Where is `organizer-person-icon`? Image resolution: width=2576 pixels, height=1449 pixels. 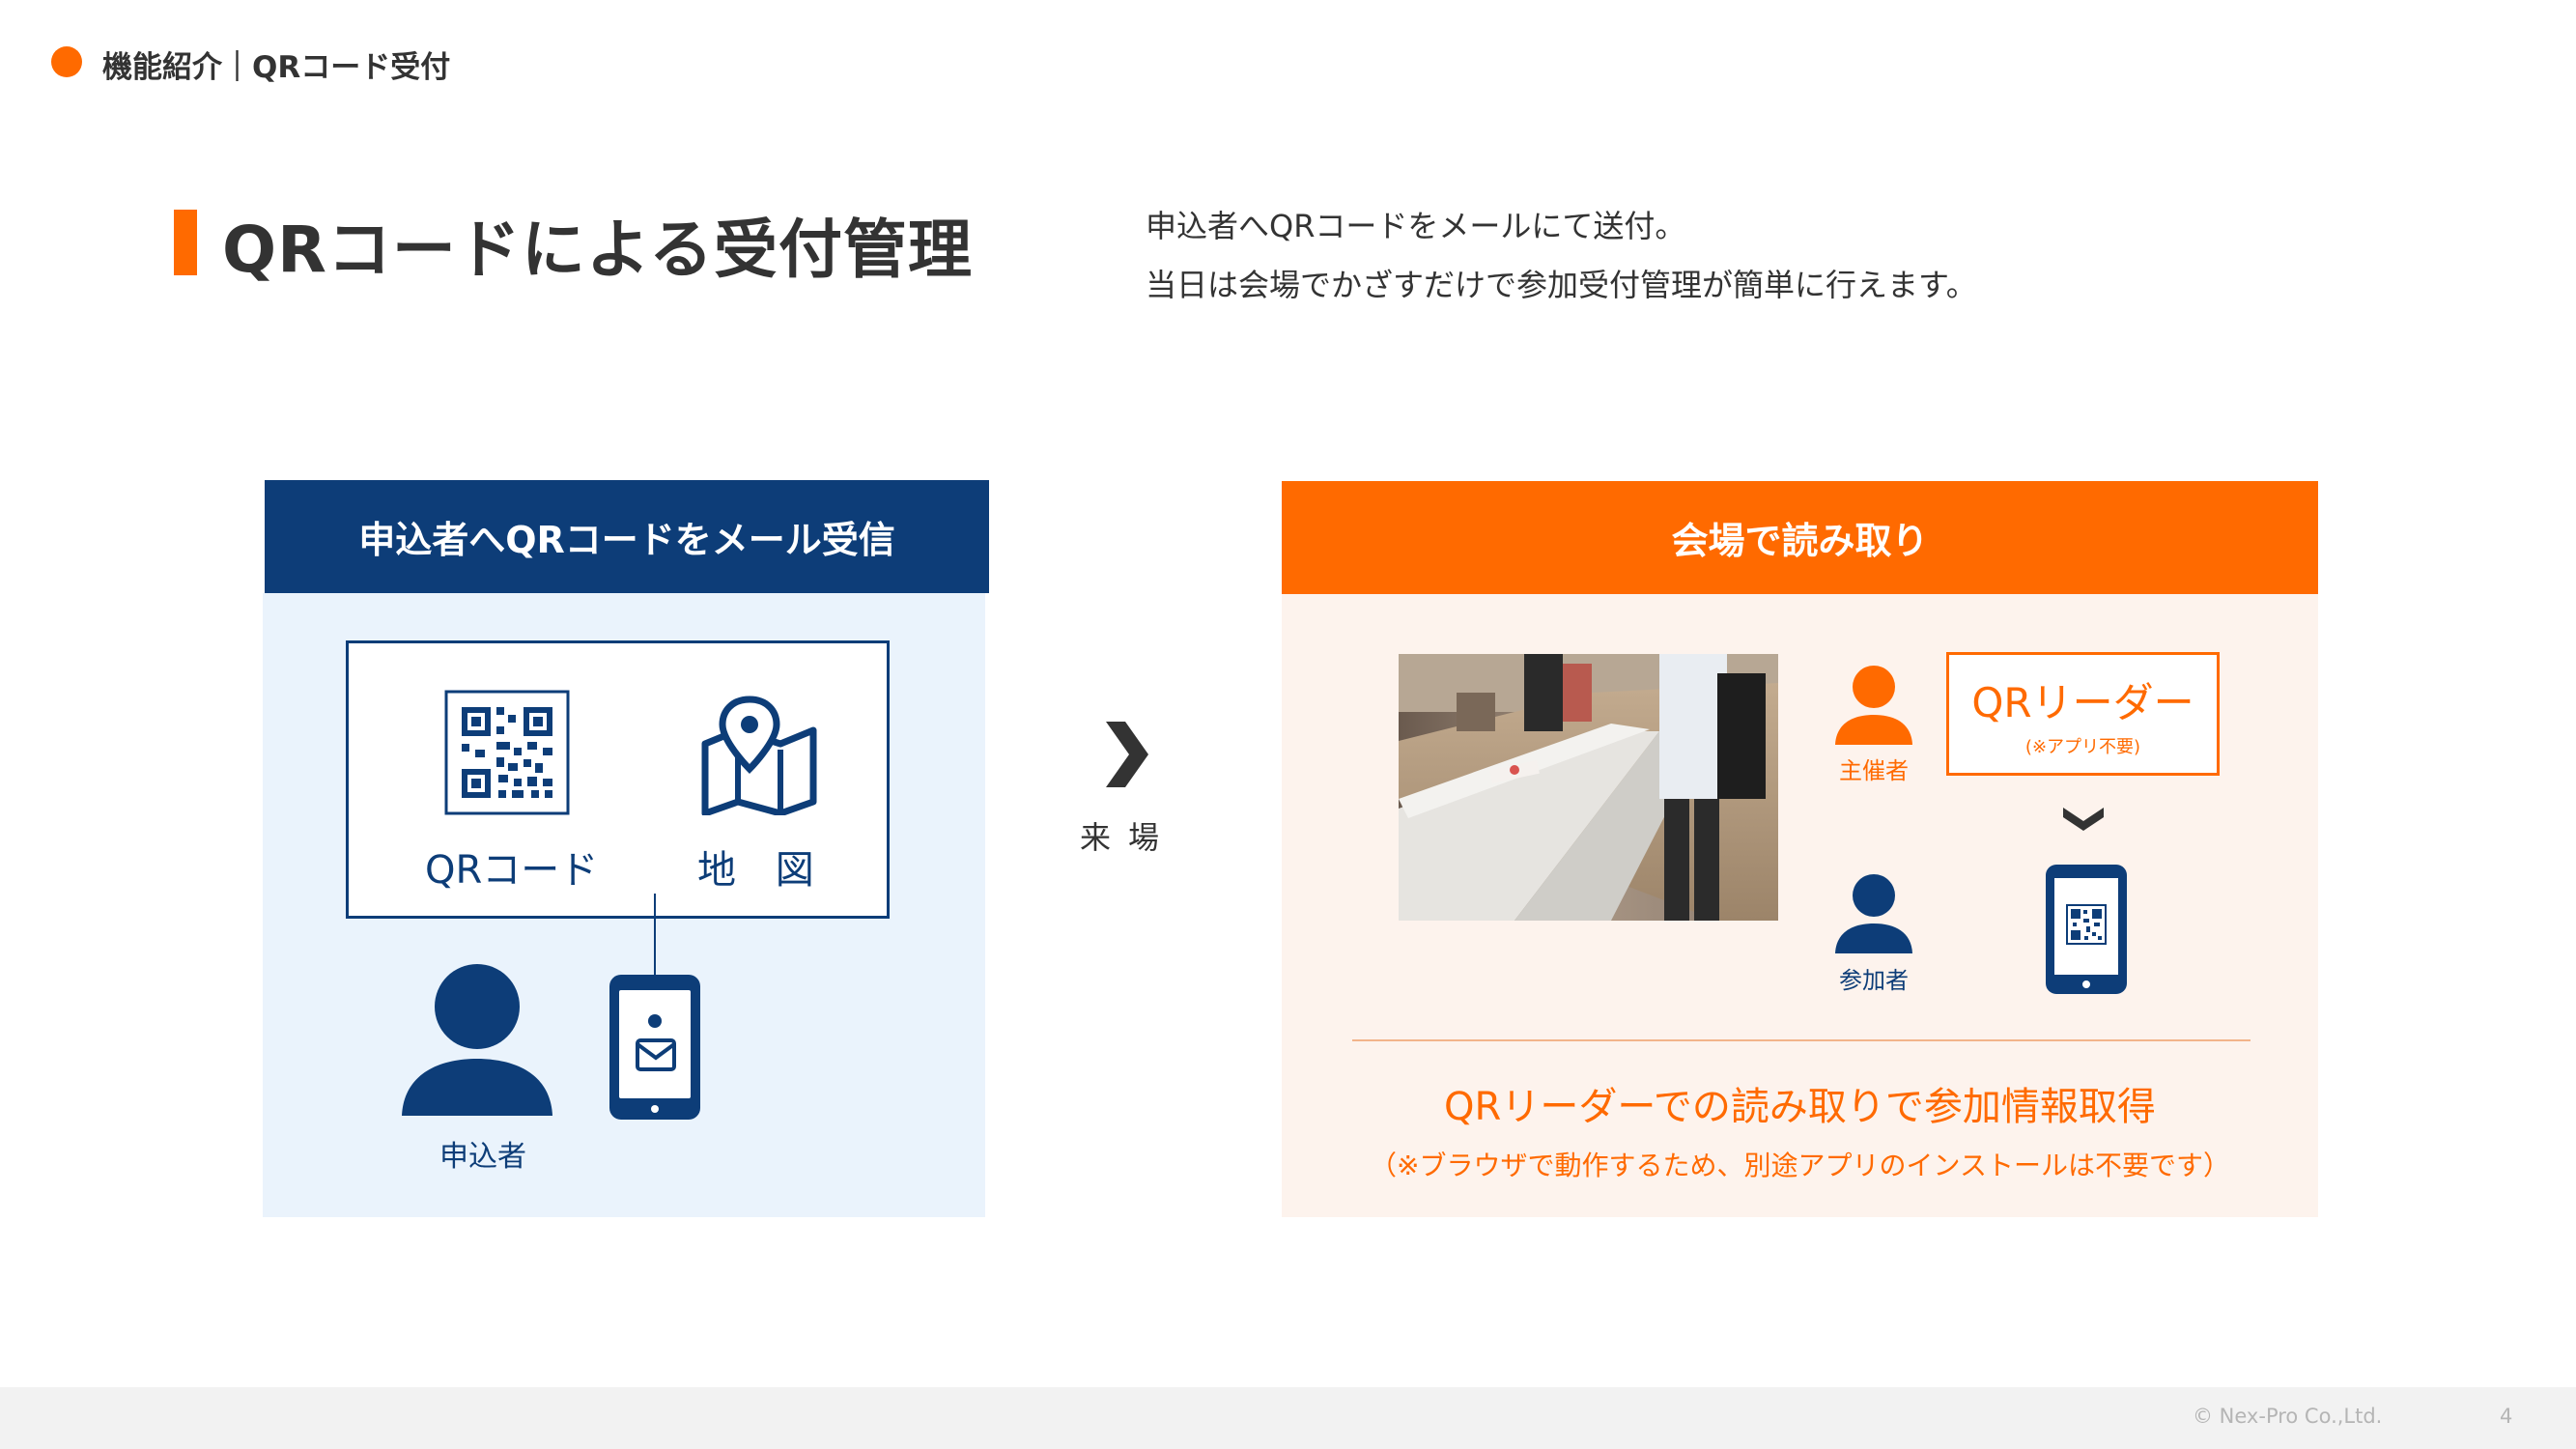
organizer-person-icon is located at coordinates (1873, 705).